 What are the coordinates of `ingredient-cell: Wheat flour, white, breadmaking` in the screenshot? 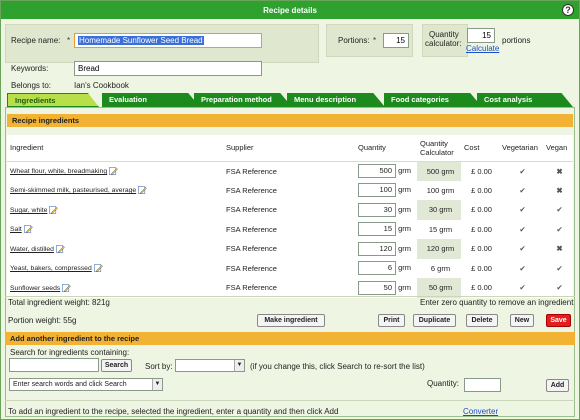 It's located at (115, 171).